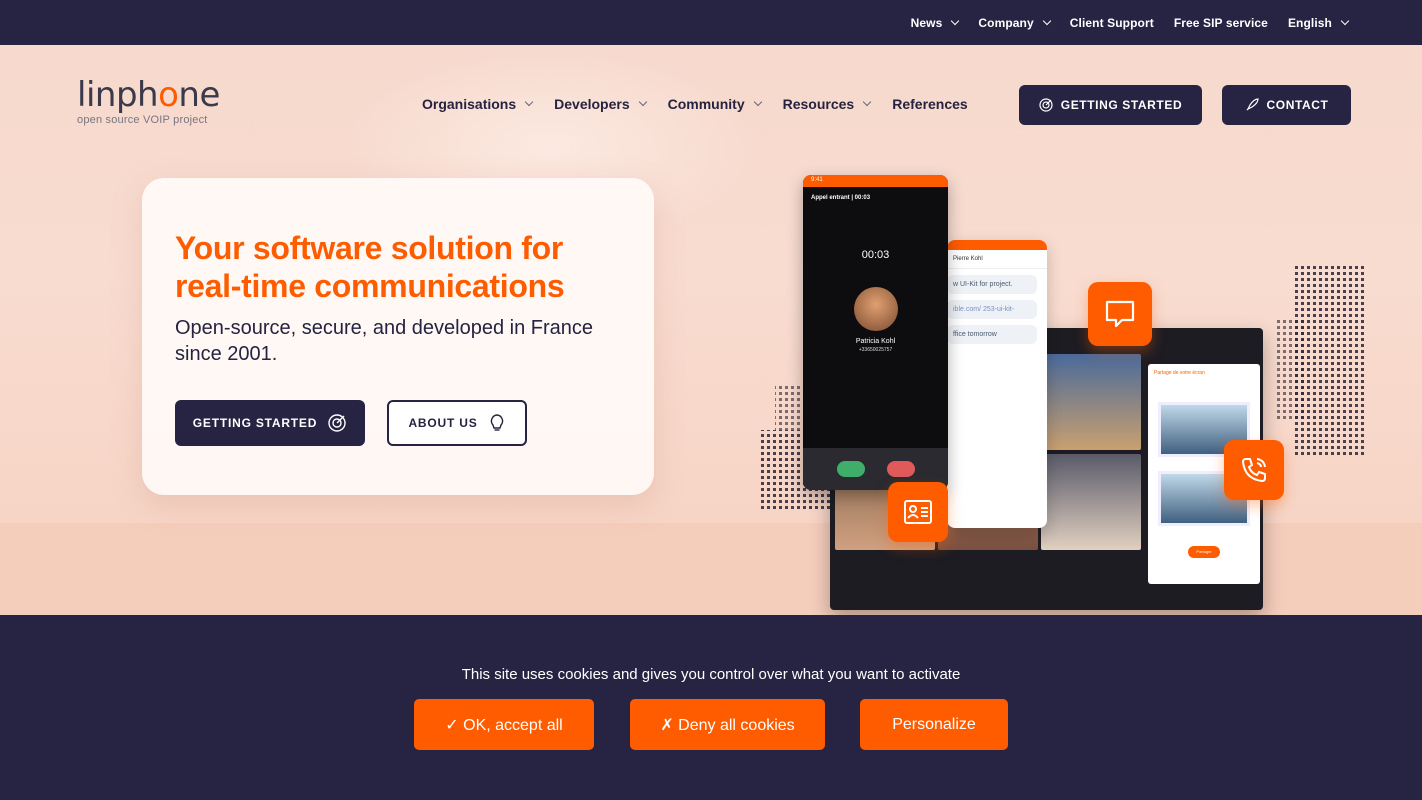 This screenshot has height=800, width=1422. Describe the element at coordinates (875, 350) in the screenshot. I see `caller-number: +33650025757` at that location.